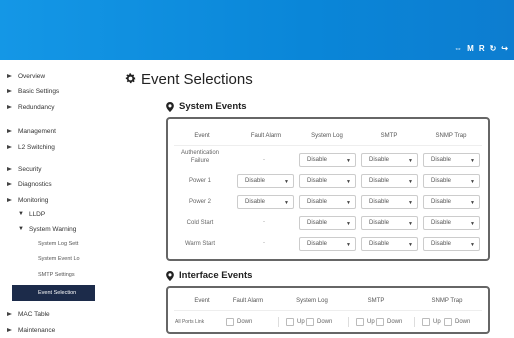 The width and height of the screenshot is (514, 338). Describe the element at coordinates (130, 78) in the screenshot. I see `gear-icon` at that location.